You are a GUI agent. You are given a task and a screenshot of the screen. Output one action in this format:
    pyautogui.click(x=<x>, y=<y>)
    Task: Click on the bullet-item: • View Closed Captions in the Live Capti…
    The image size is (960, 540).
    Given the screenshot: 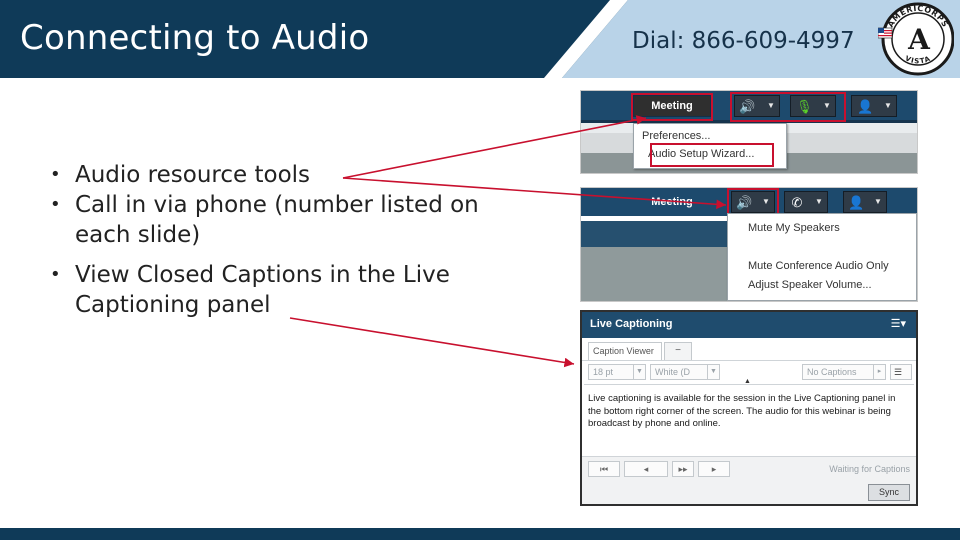 What is the action you would take?
    pyautogui.click(x=283, y=290)
    